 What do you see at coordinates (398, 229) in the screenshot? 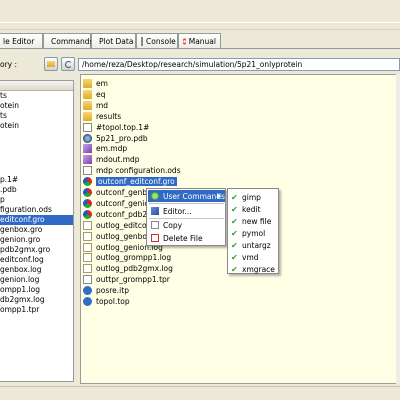
I see `vertical-scrollbar` at bounding box center [398, 229].